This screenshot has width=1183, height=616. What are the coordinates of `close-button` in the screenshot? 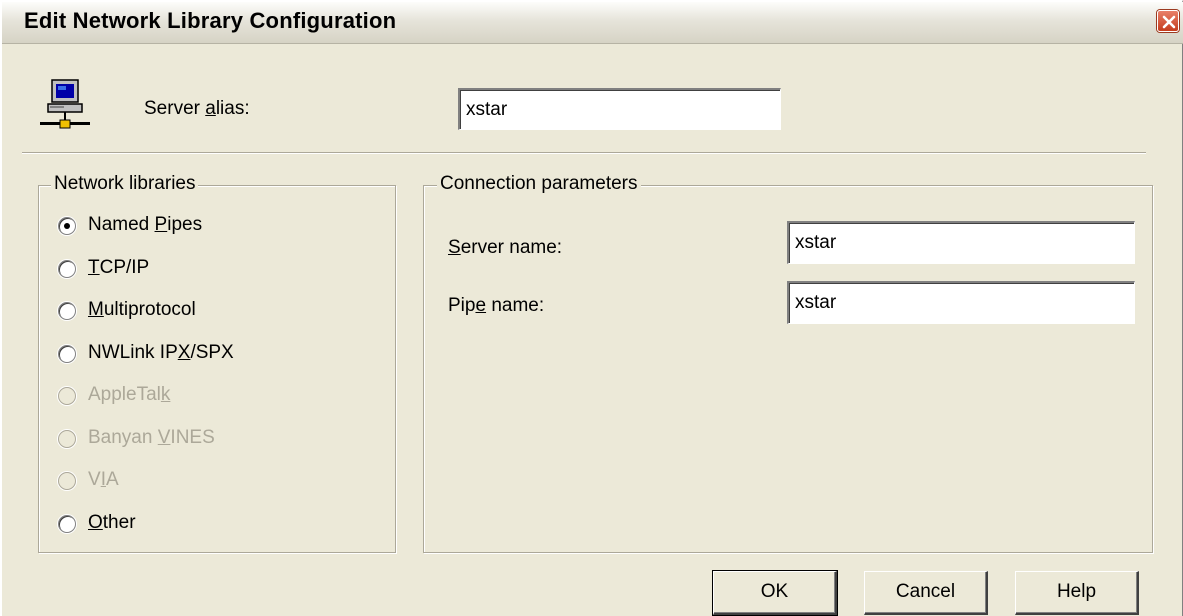 It's located at (1168, 21).